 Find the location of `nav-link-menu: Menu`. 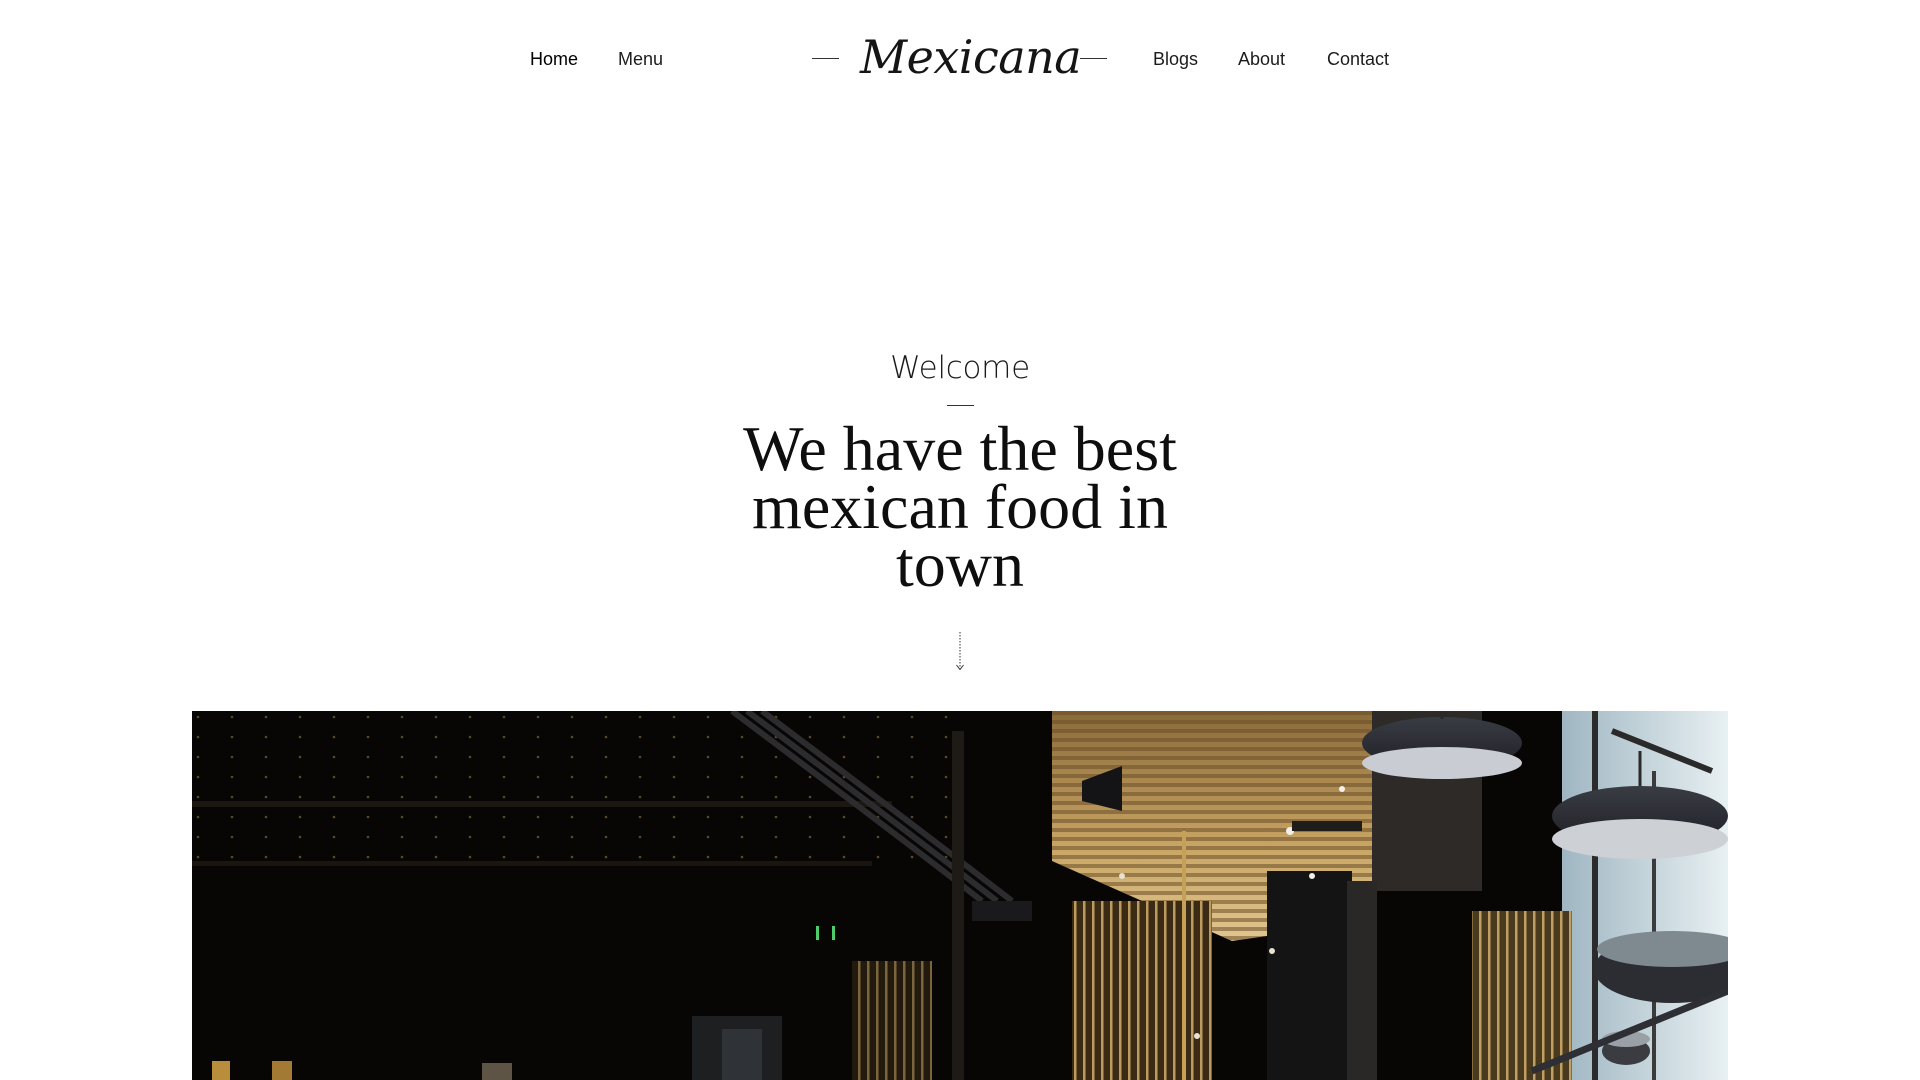

nav-link-menu: Menu is located at coordinates (640, 59).